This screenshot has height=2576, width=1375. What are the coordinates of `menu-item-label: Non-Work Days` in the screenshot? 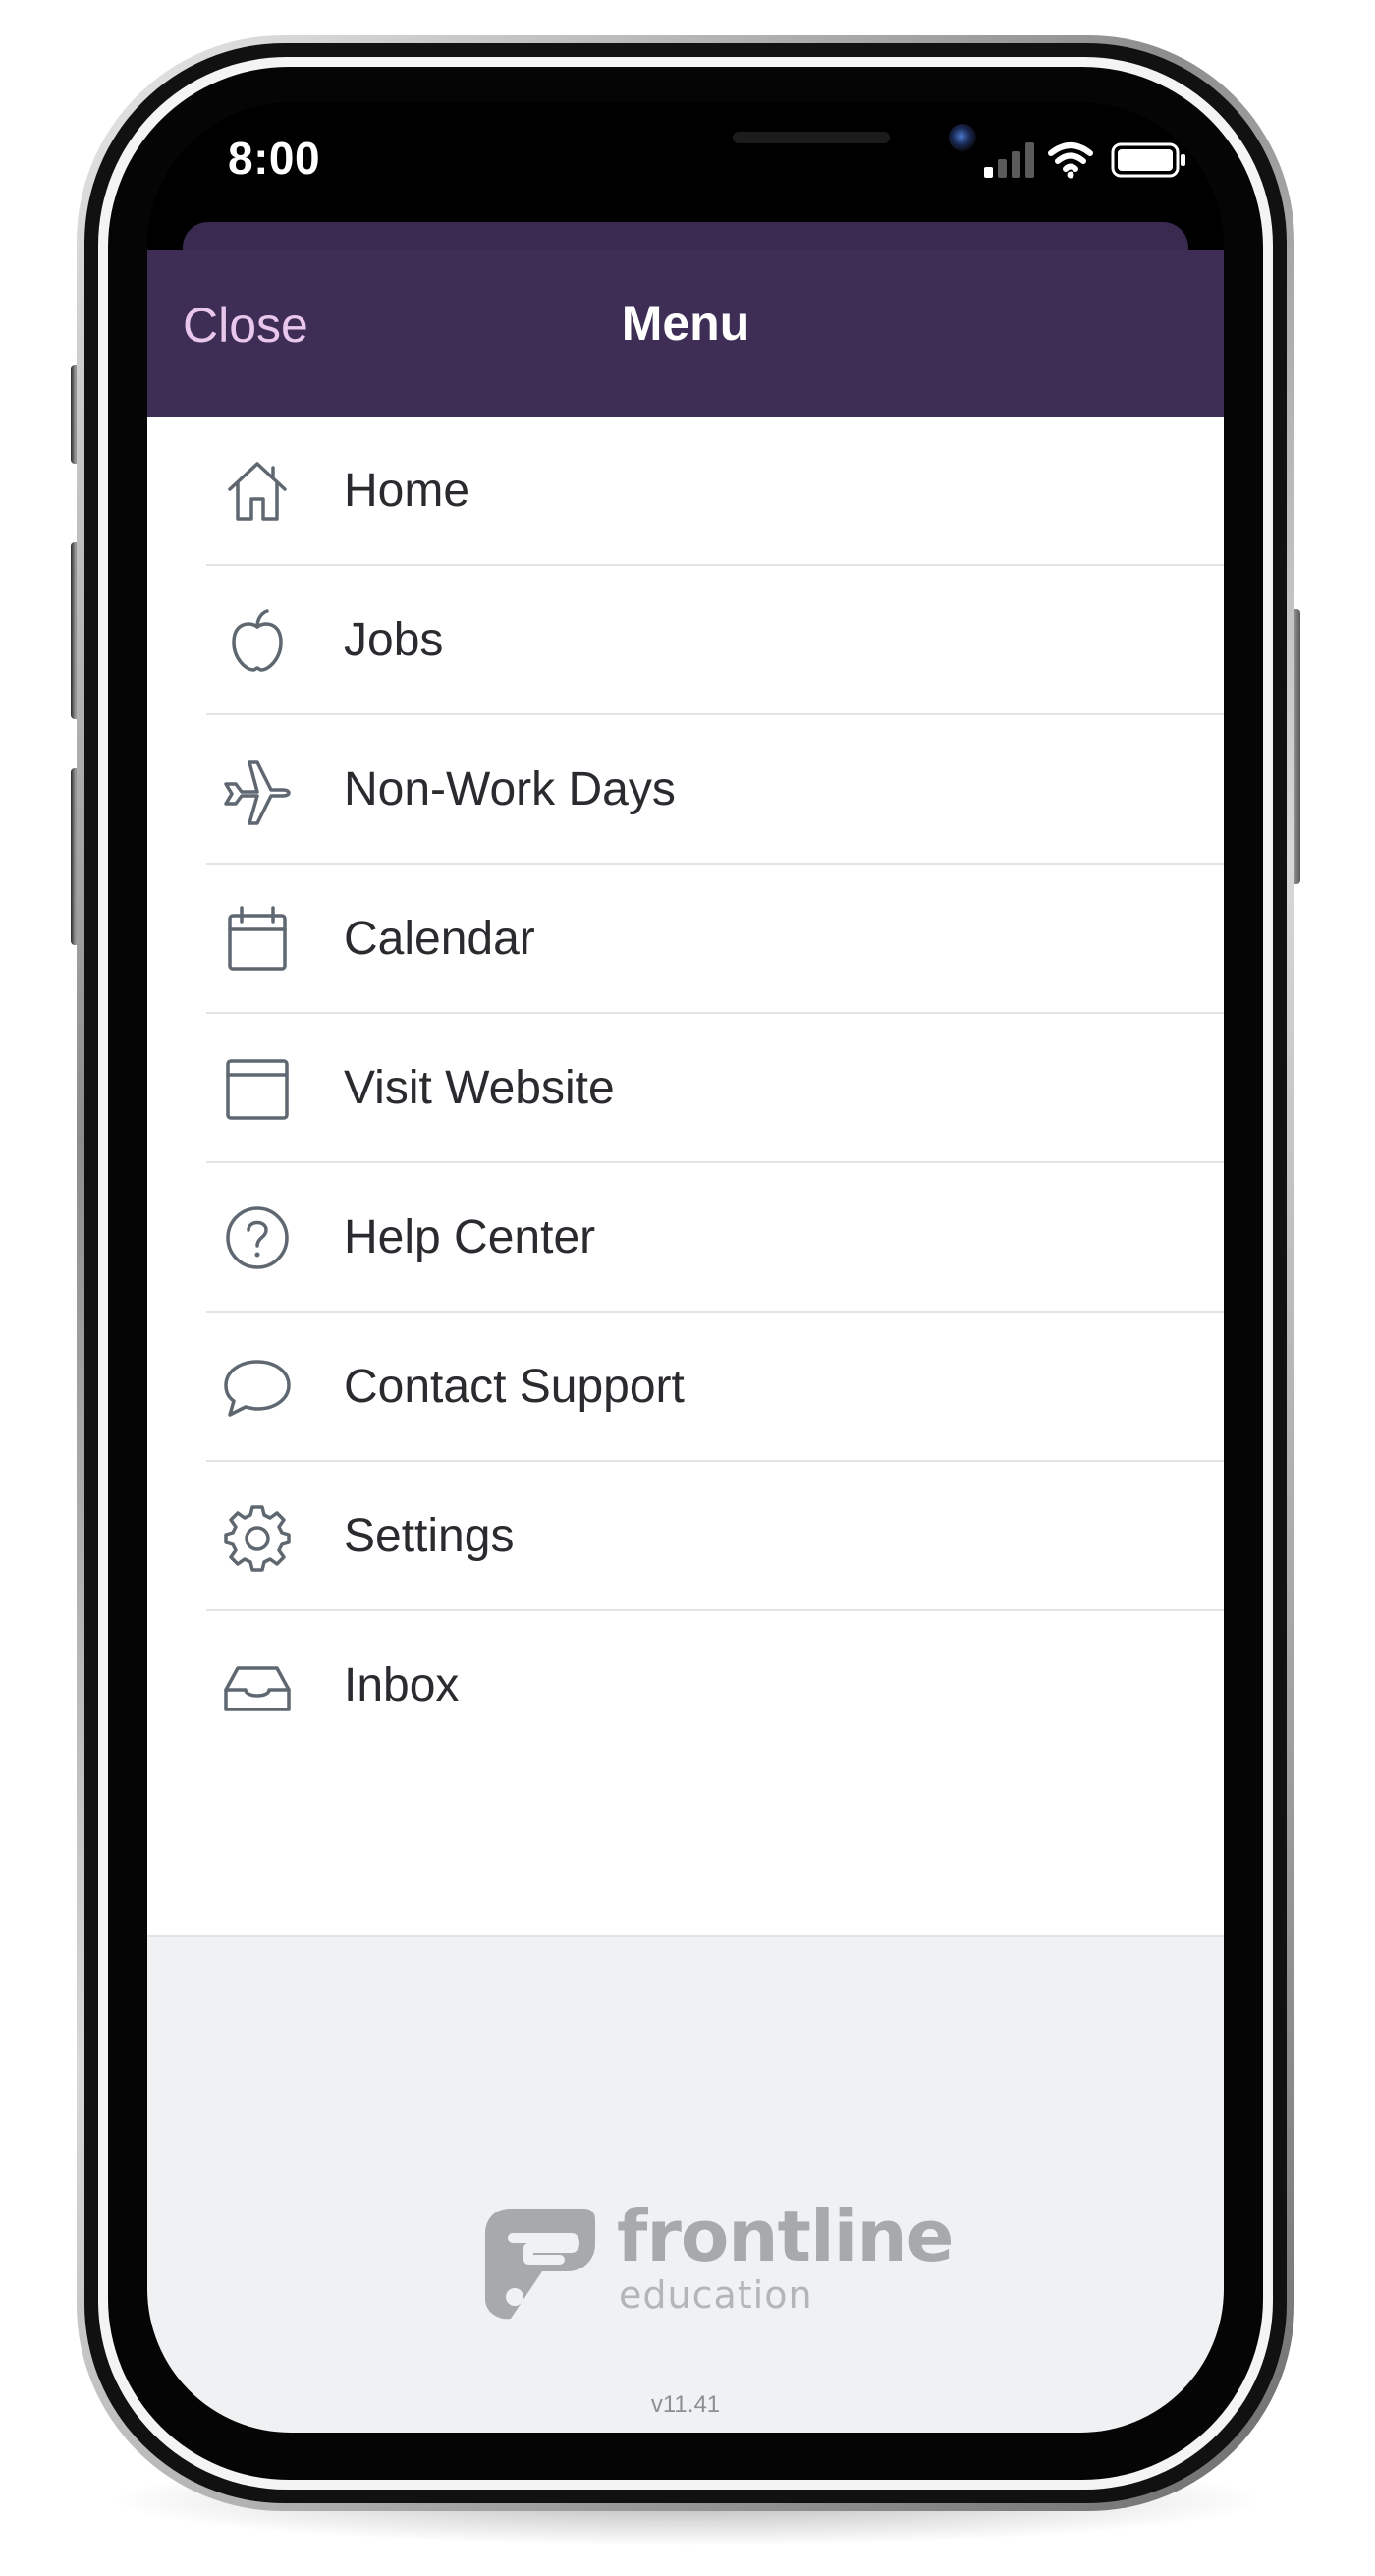 It's located at (510, 789).